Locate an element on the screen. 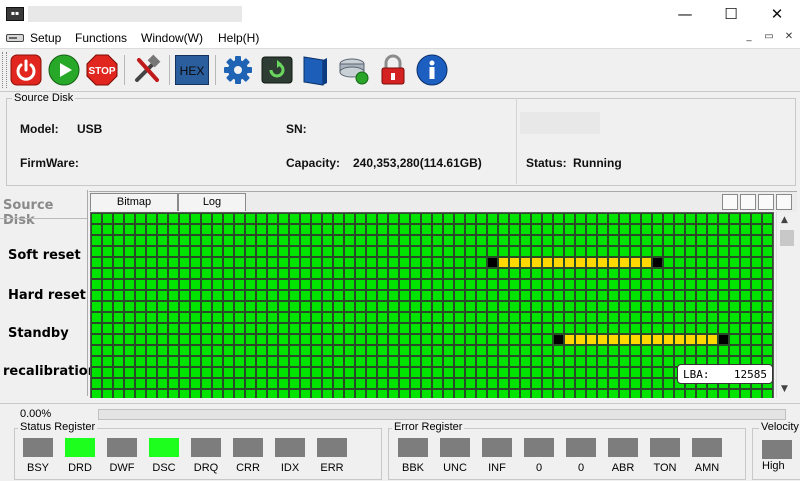 This screenshot has width=800, height=481. reset-button is located at coordinates (277, 70).